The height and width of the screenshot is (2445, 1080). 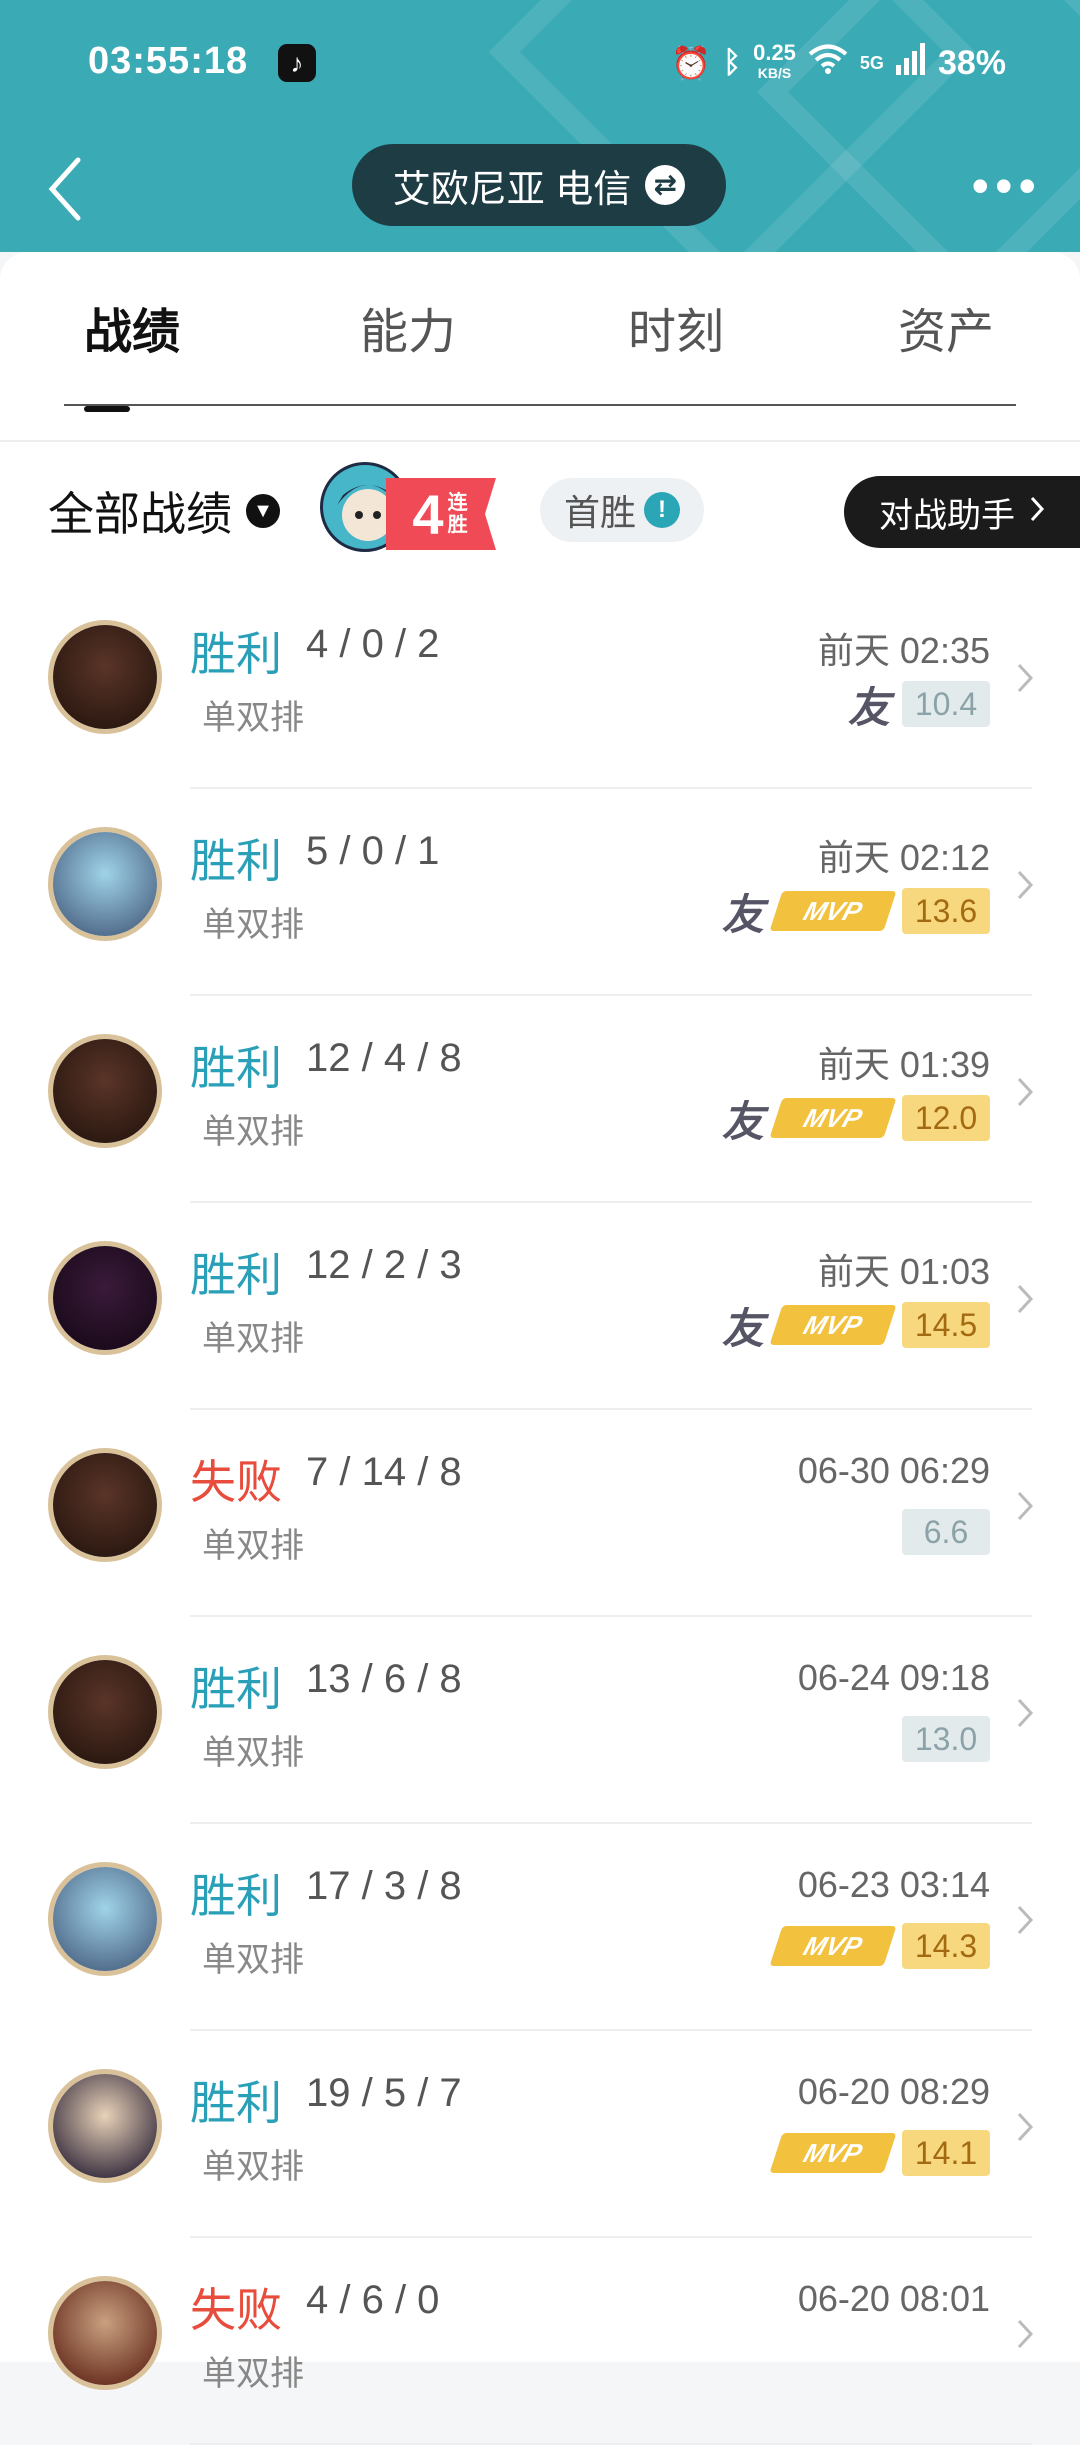 What do you see at coordinates (893, 1470) in the screenshot?
I see `match-time: 06-30 06:29` at bounding box center [893, 1470].